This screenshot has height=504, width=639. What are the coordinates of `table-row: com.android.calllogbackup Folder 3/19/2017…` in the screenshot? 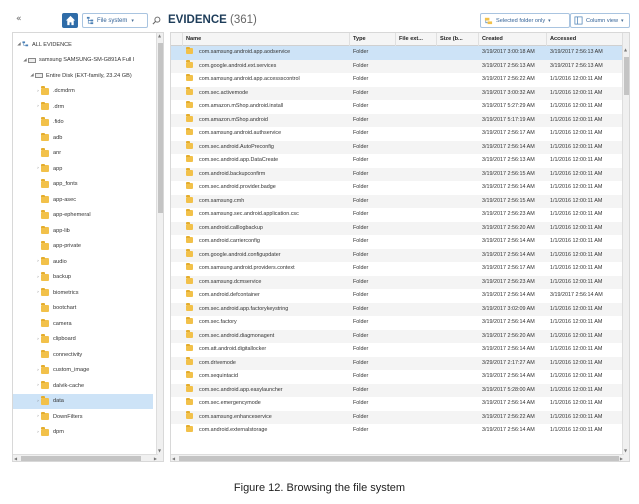 It's located at (397, 228).